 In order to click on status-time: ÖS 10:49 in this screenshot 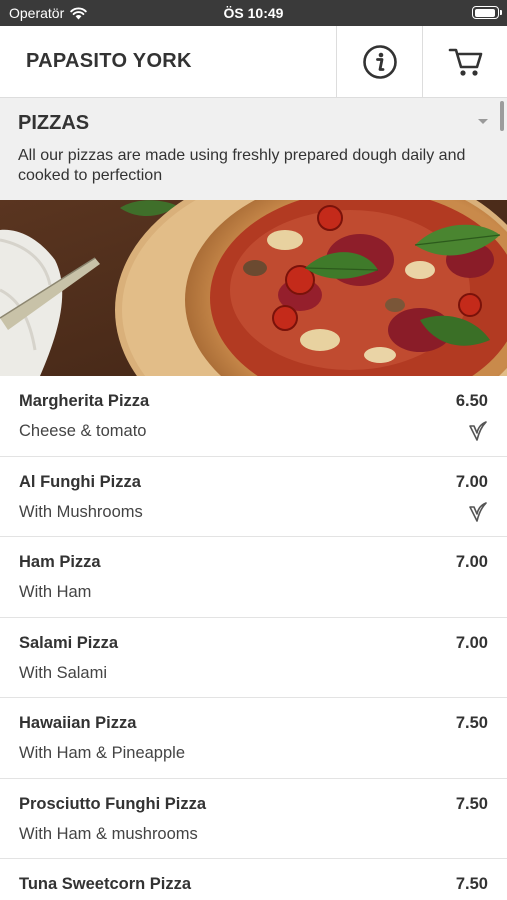, I will do `click(253, 13)`.